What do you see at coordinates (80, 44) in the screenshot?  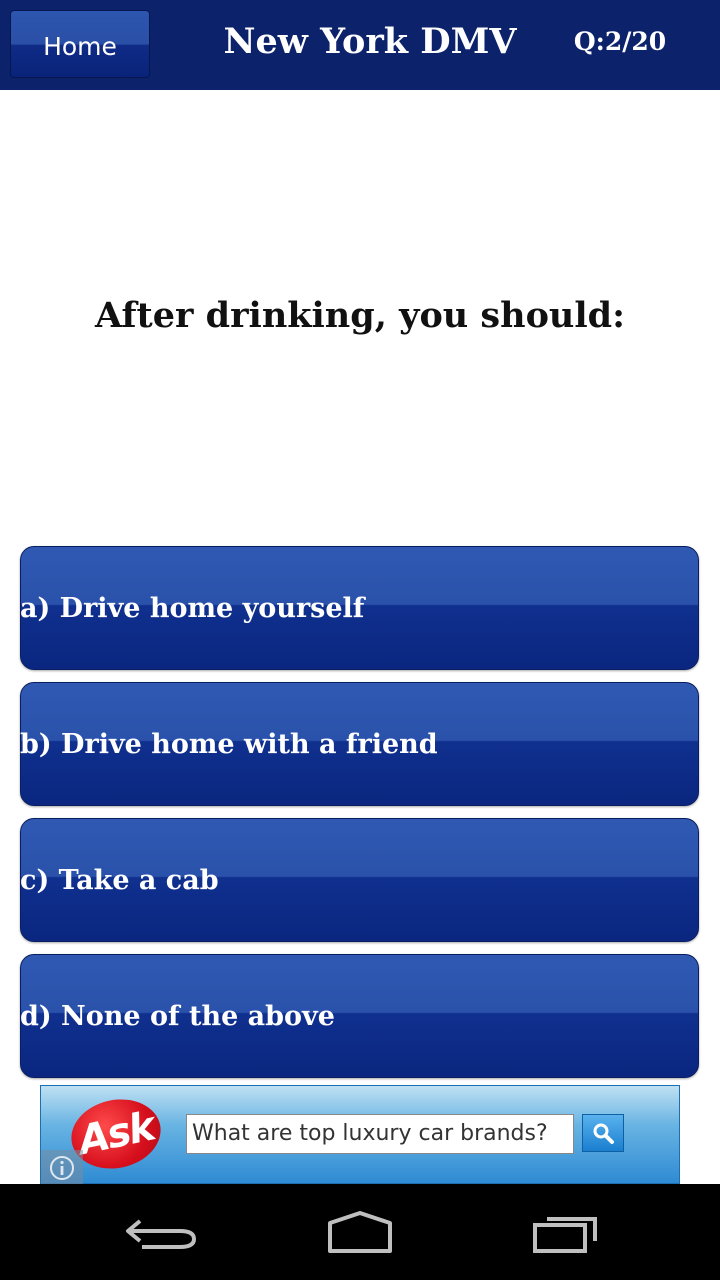 I see `home-button: Home` at bounding box center [80, 44].